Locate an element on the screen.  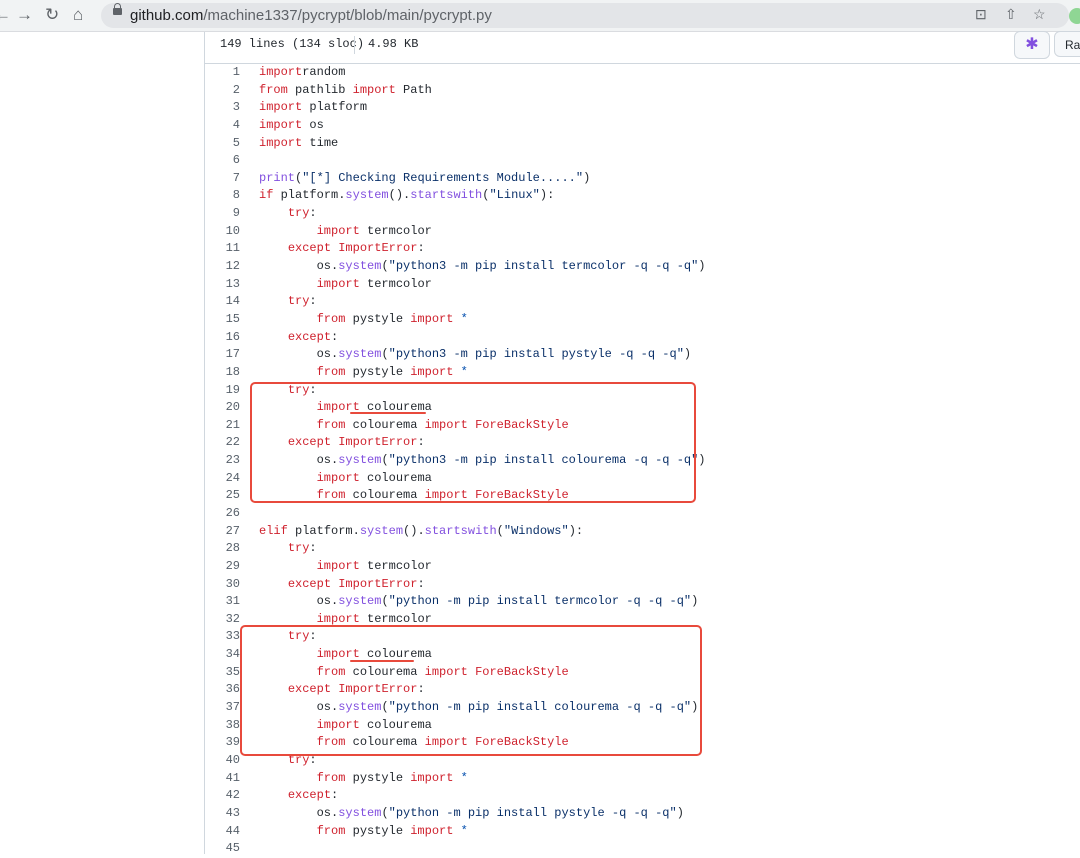
line-number: 19 is located at coordinates (222, 391).